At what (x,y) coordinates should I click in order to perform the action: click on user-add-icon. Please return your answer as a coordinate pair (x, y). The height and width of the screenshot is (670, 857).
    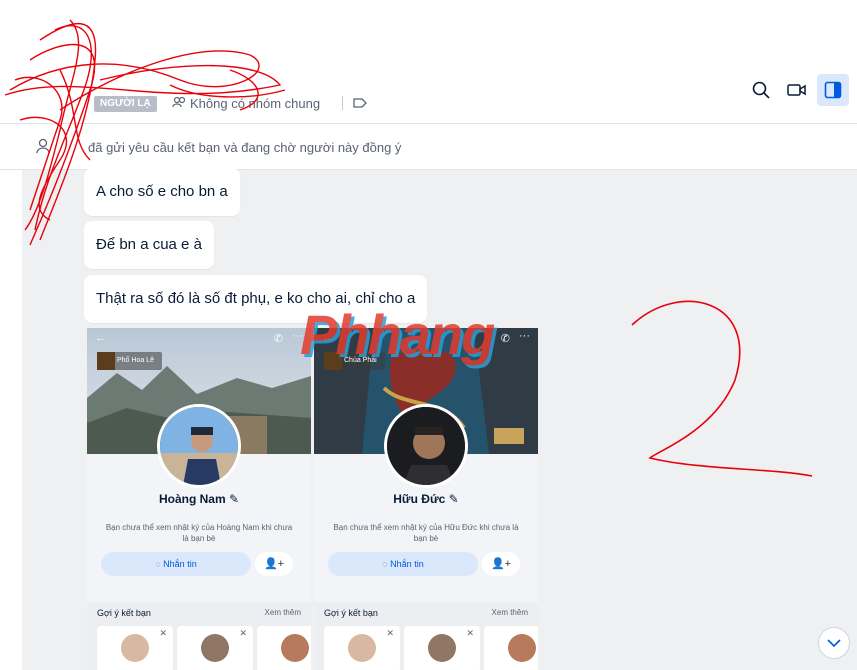
    Looking at the image, I should click on (45, 148).